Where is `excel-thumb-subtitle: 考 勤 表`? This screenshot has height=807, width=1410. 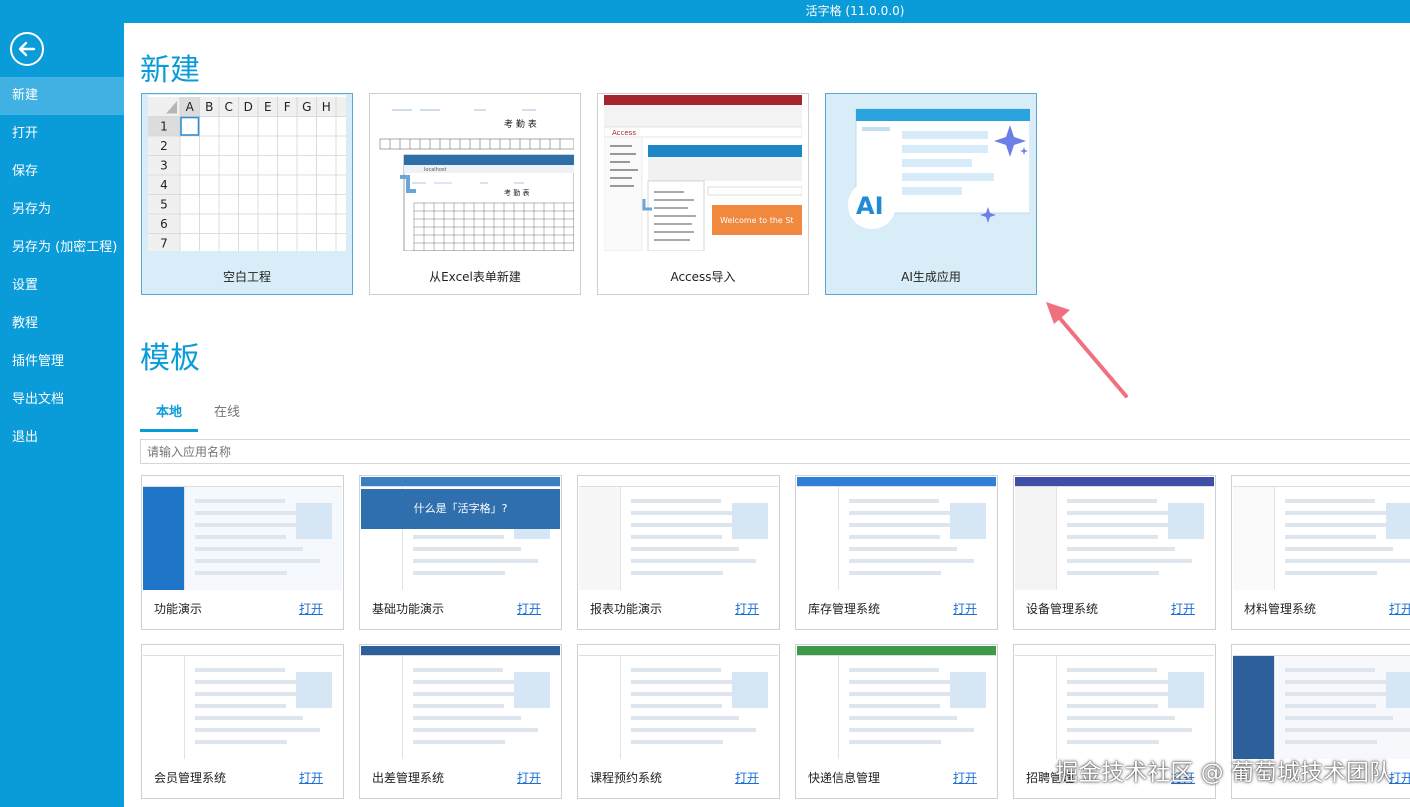 excel-thumb-subtitle: 考 勤 表 is located at coordinates (516, 192).